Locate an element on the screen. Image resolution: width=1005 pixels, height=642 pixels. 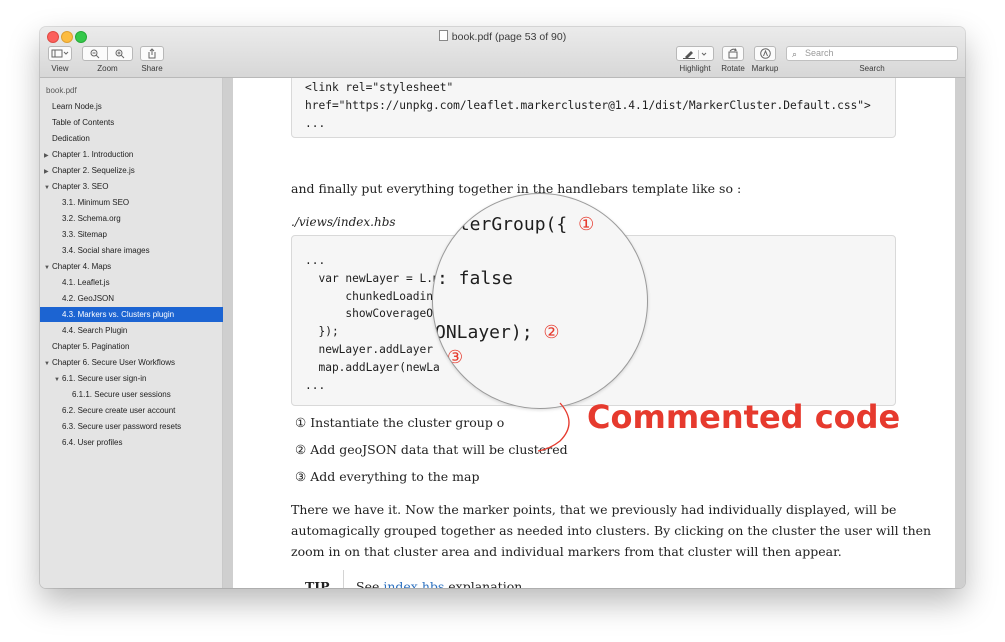
sidebar-item-chapter-2: ▶ Chapter 2. Sequelize.js is located at coordinates (133, 170).